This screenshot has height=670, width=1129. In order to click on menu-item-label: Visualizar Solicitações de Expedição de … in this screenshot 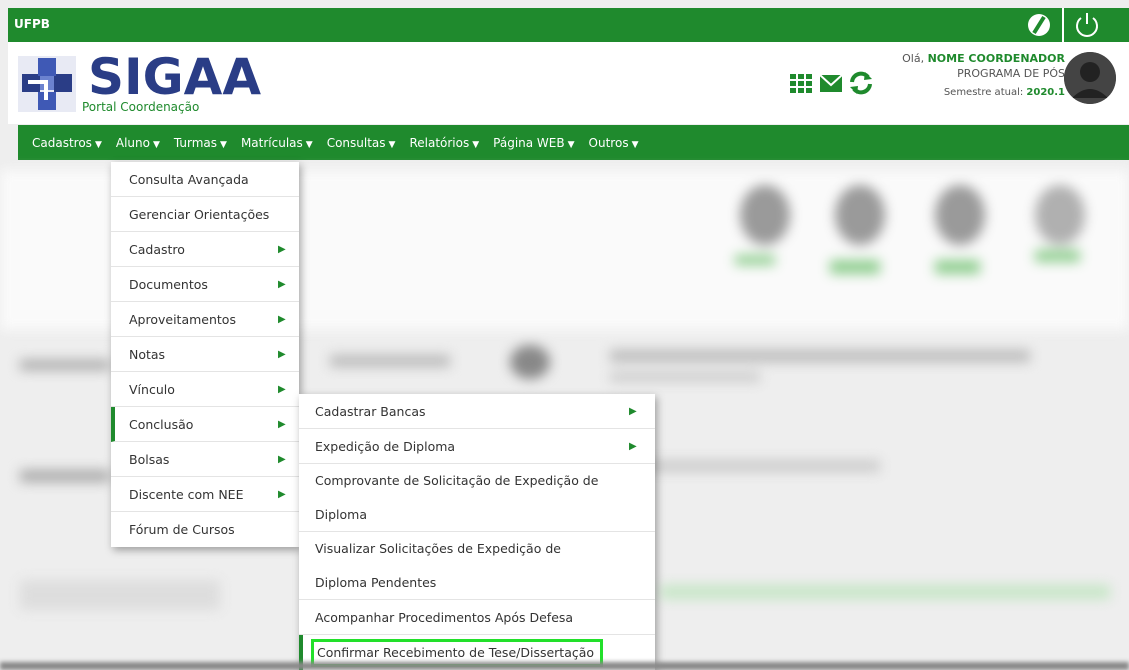, I will do `click(438, 565)`.